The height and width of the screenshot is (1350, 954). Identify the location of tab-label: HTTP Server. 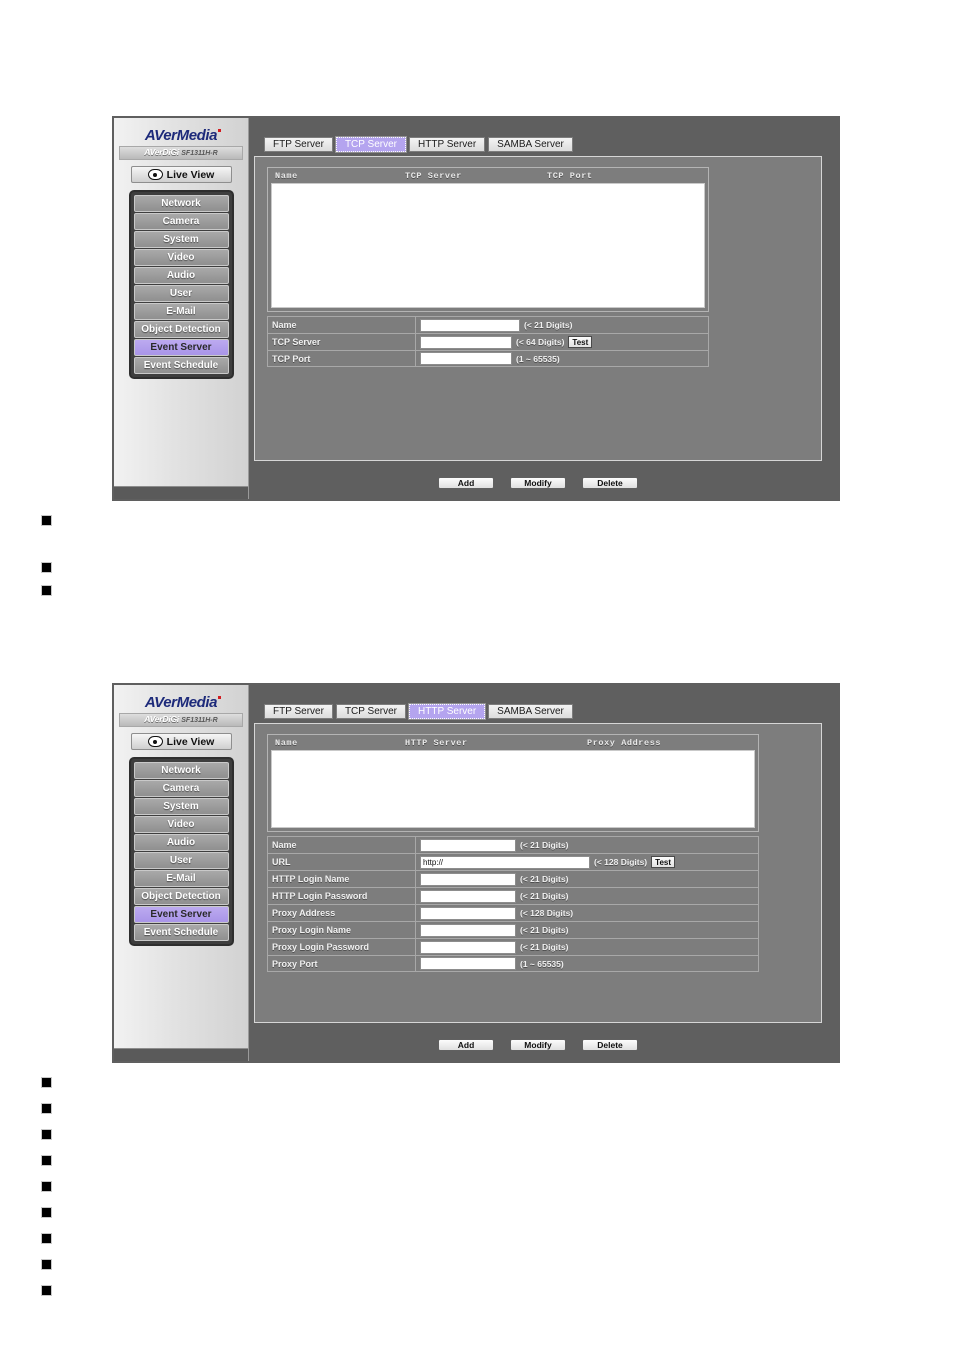
(447, 711).